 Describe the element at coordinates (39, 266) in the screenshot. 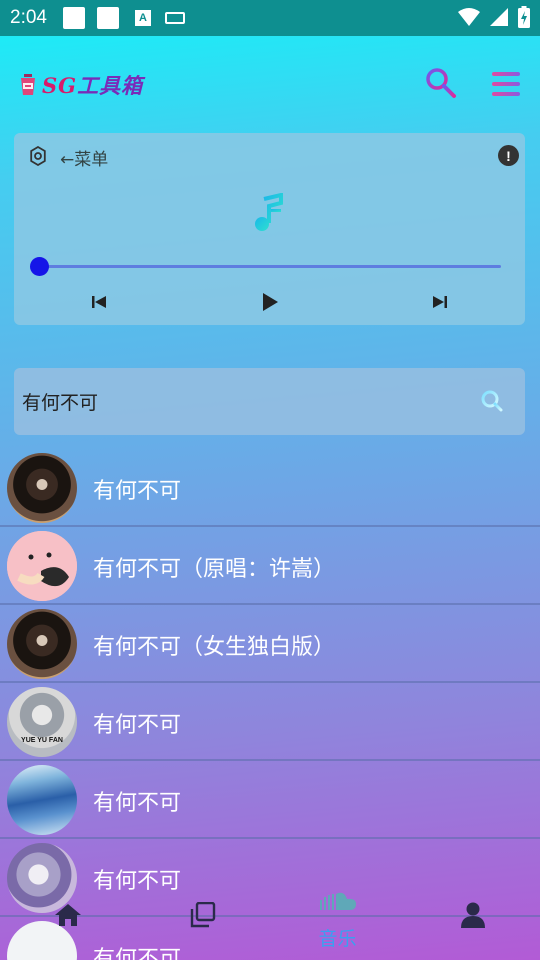

I see `progress-thumb` at that location.